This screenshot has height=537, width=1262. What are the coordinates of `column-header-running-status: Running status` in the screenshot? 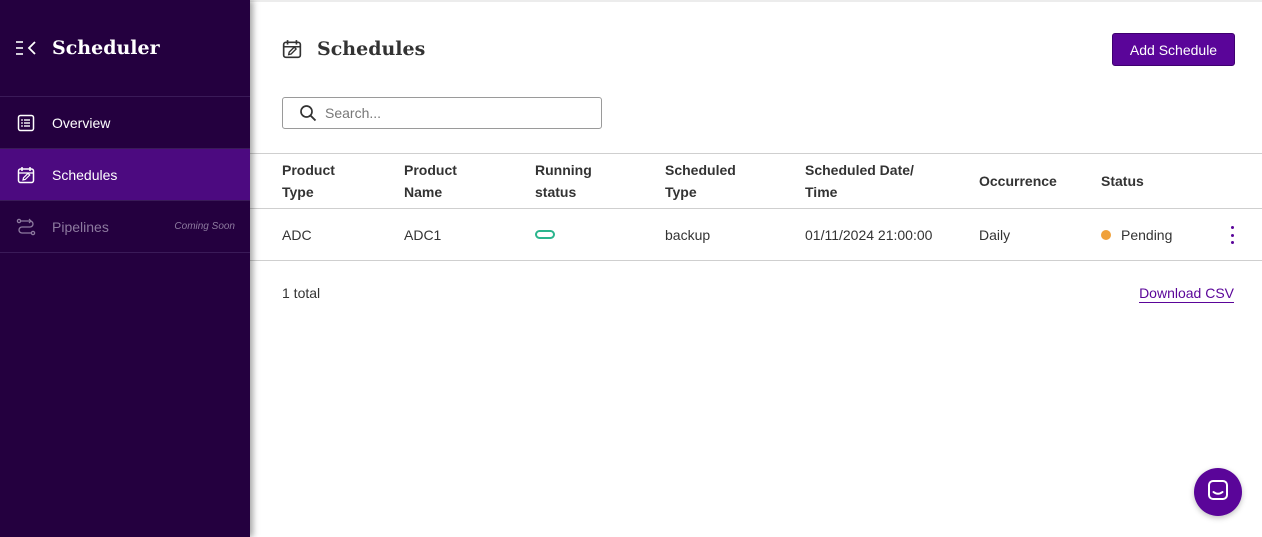 It's located at (563, 181).